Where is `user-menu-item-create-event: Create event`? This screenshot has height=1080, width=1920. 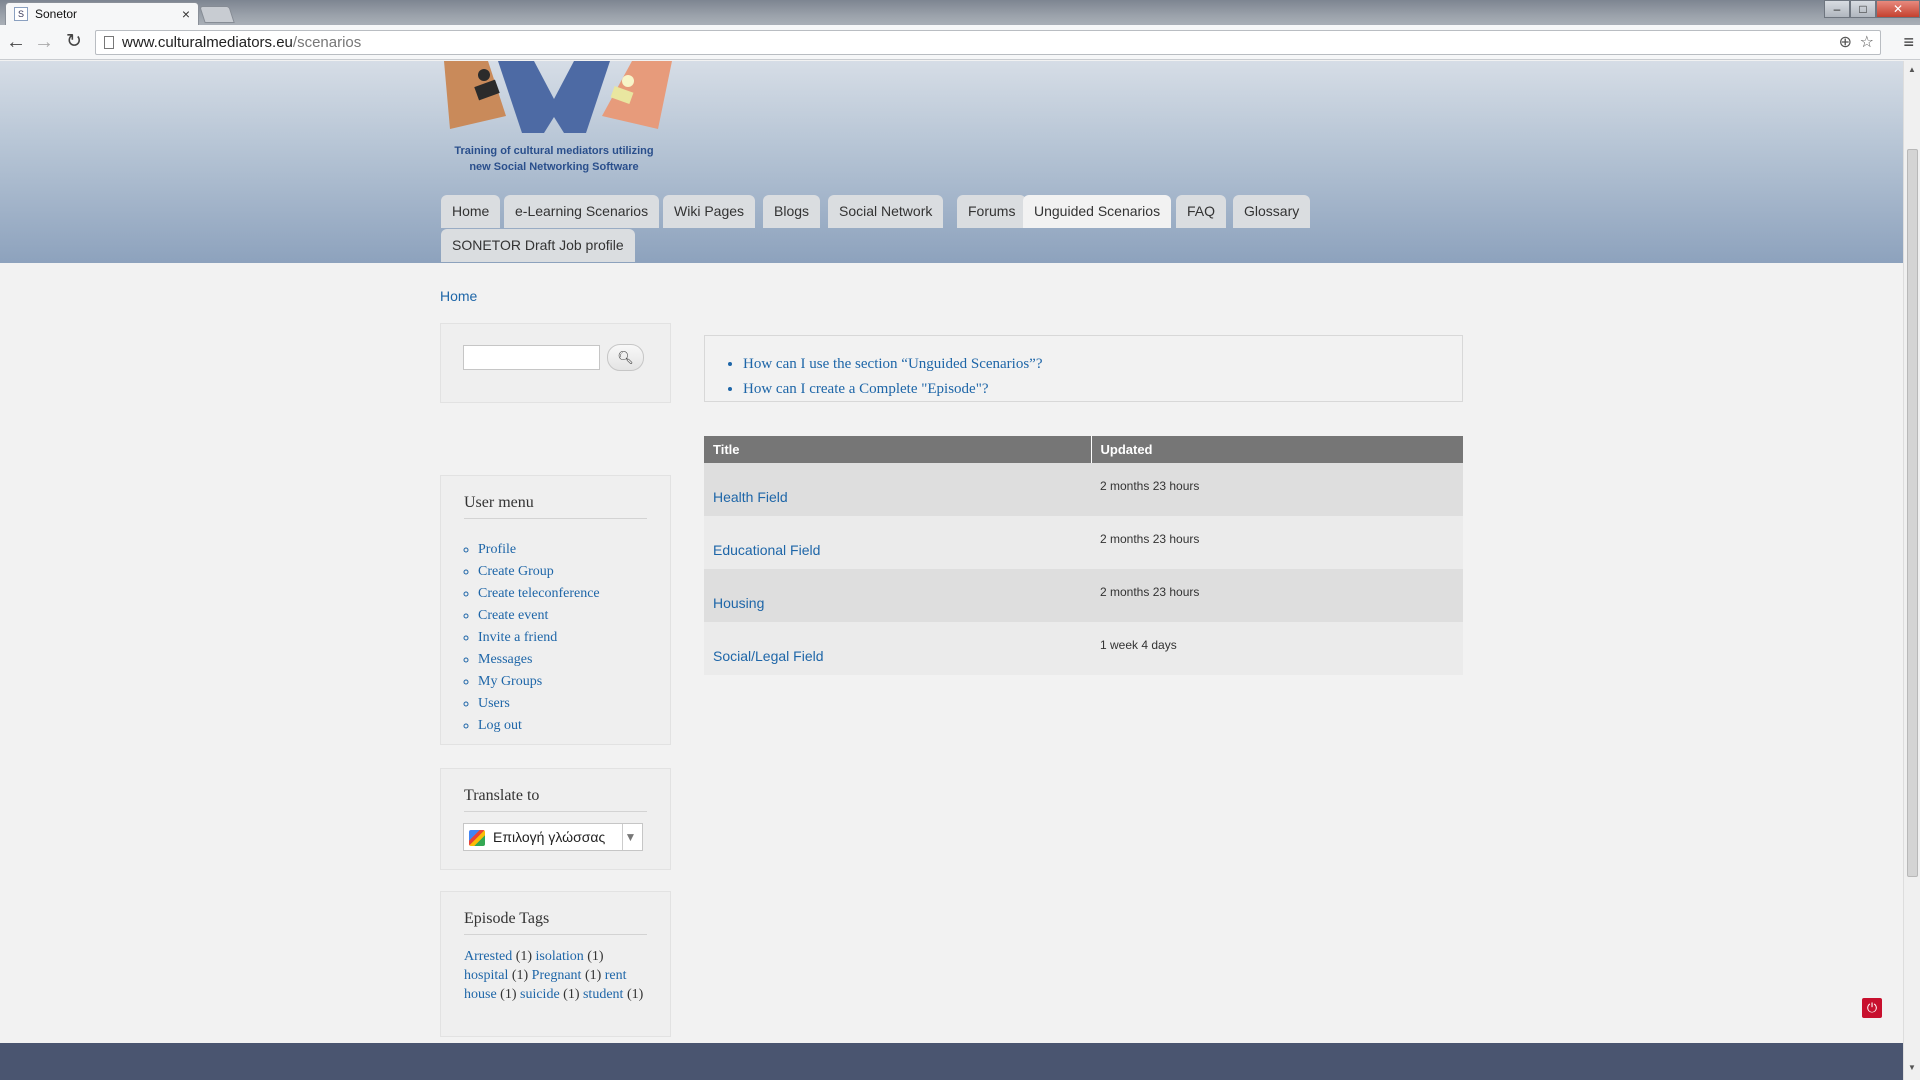 user-menu-item-create-event: Create event is located at coordinates (513, 615).